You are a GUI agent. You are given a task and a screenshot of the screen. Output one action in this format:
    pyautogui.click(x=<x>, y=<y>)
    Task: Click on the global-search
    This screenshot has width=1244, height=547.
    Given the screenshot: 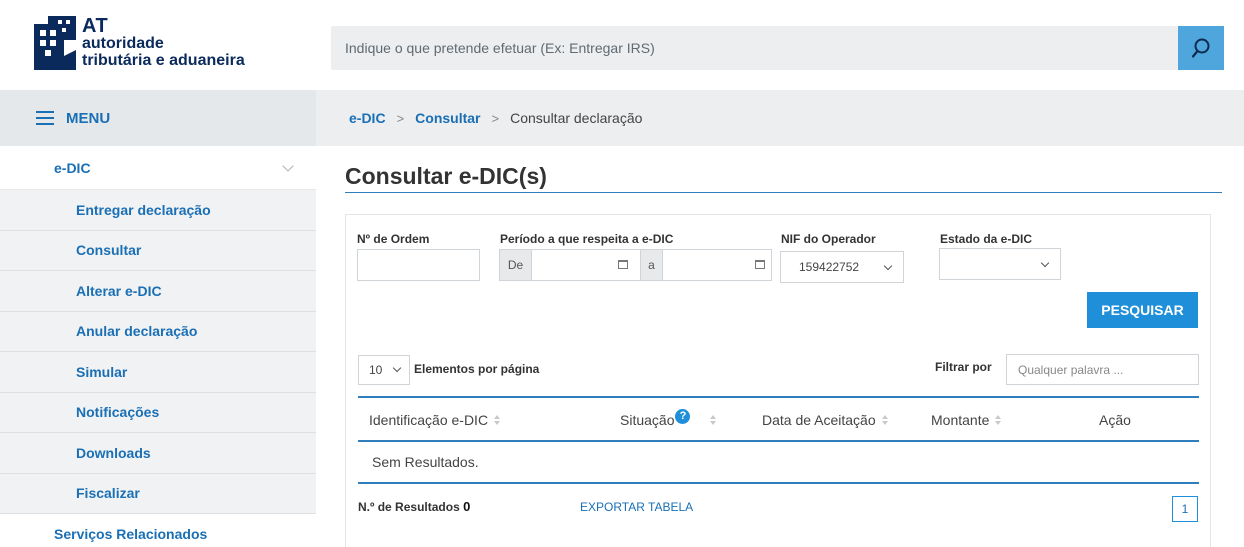 What is the action you would take?
    pyautogui.click(x=777, y=48)
    